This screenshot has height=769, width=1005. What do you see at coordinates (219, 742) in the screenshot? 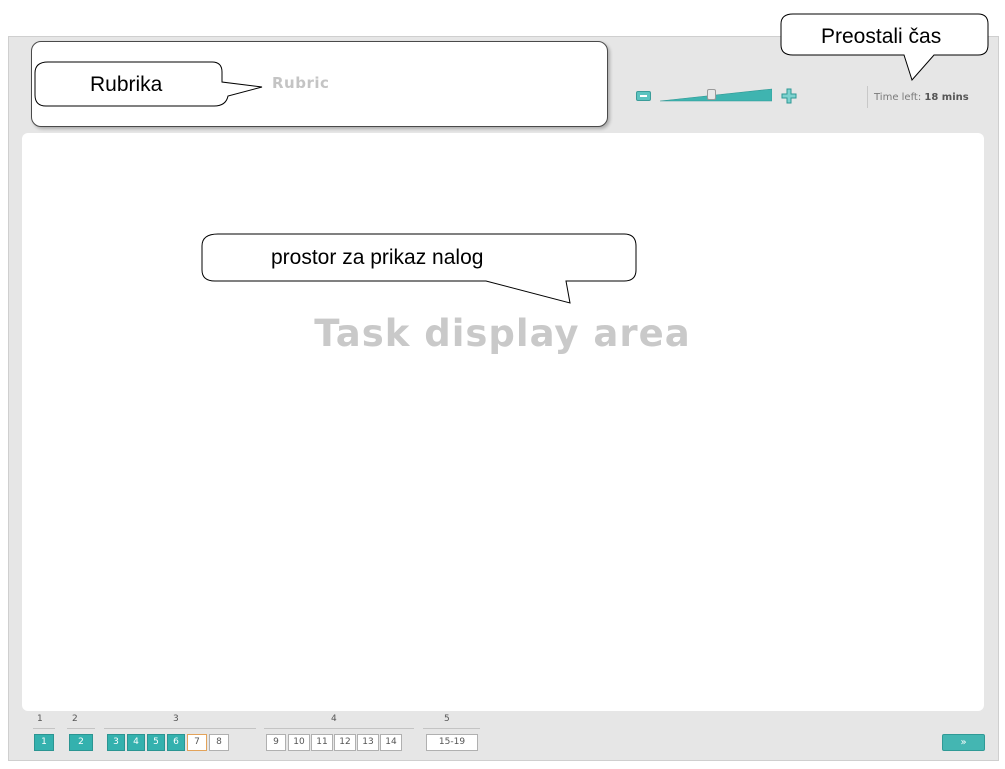
I see `question-button-8: 8` at bounding box center [219, 742].